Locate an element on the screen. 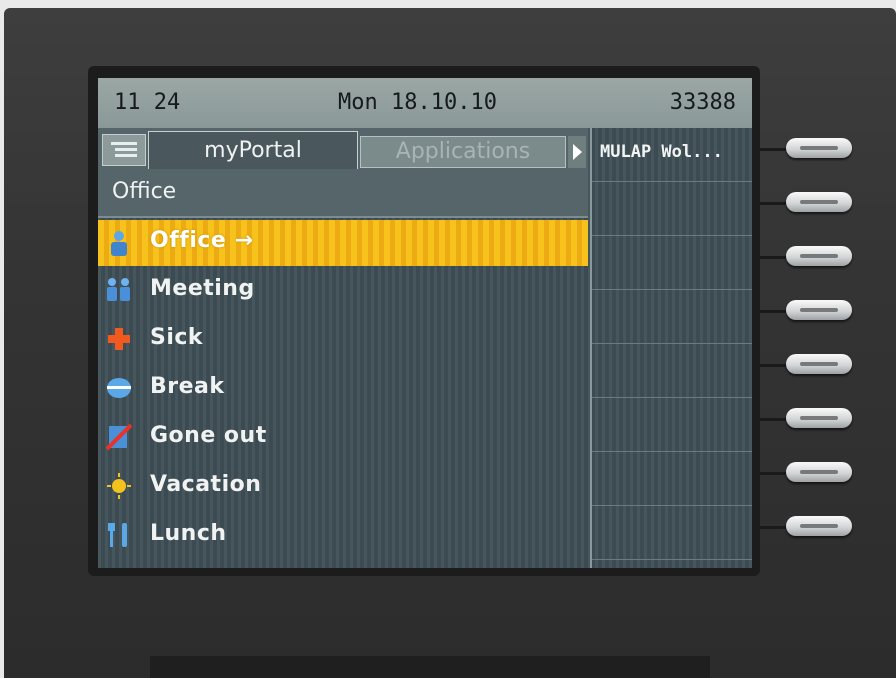 The width and height of the screenshot is (896, 678). phone-base is located at coordinates (430, 667).